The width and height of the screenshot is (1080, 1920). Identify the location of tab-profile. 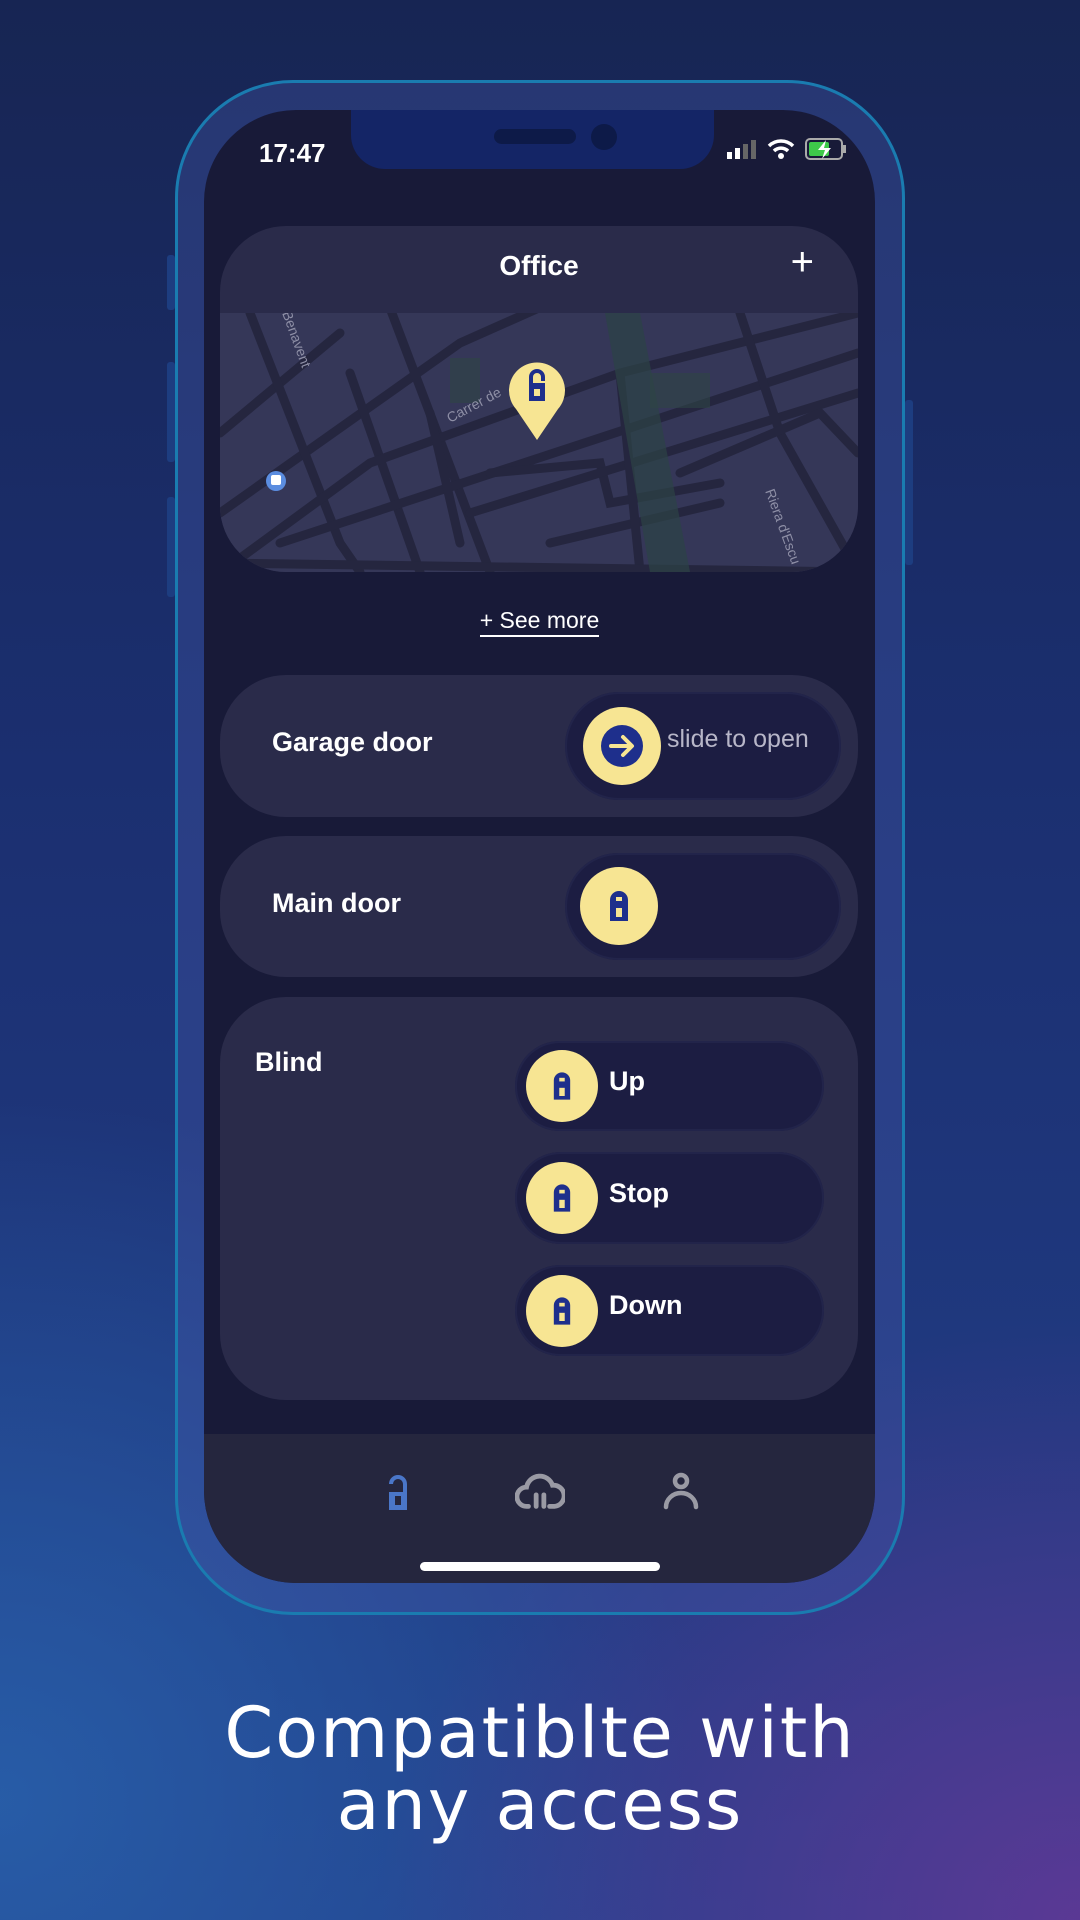
(681, 1491).